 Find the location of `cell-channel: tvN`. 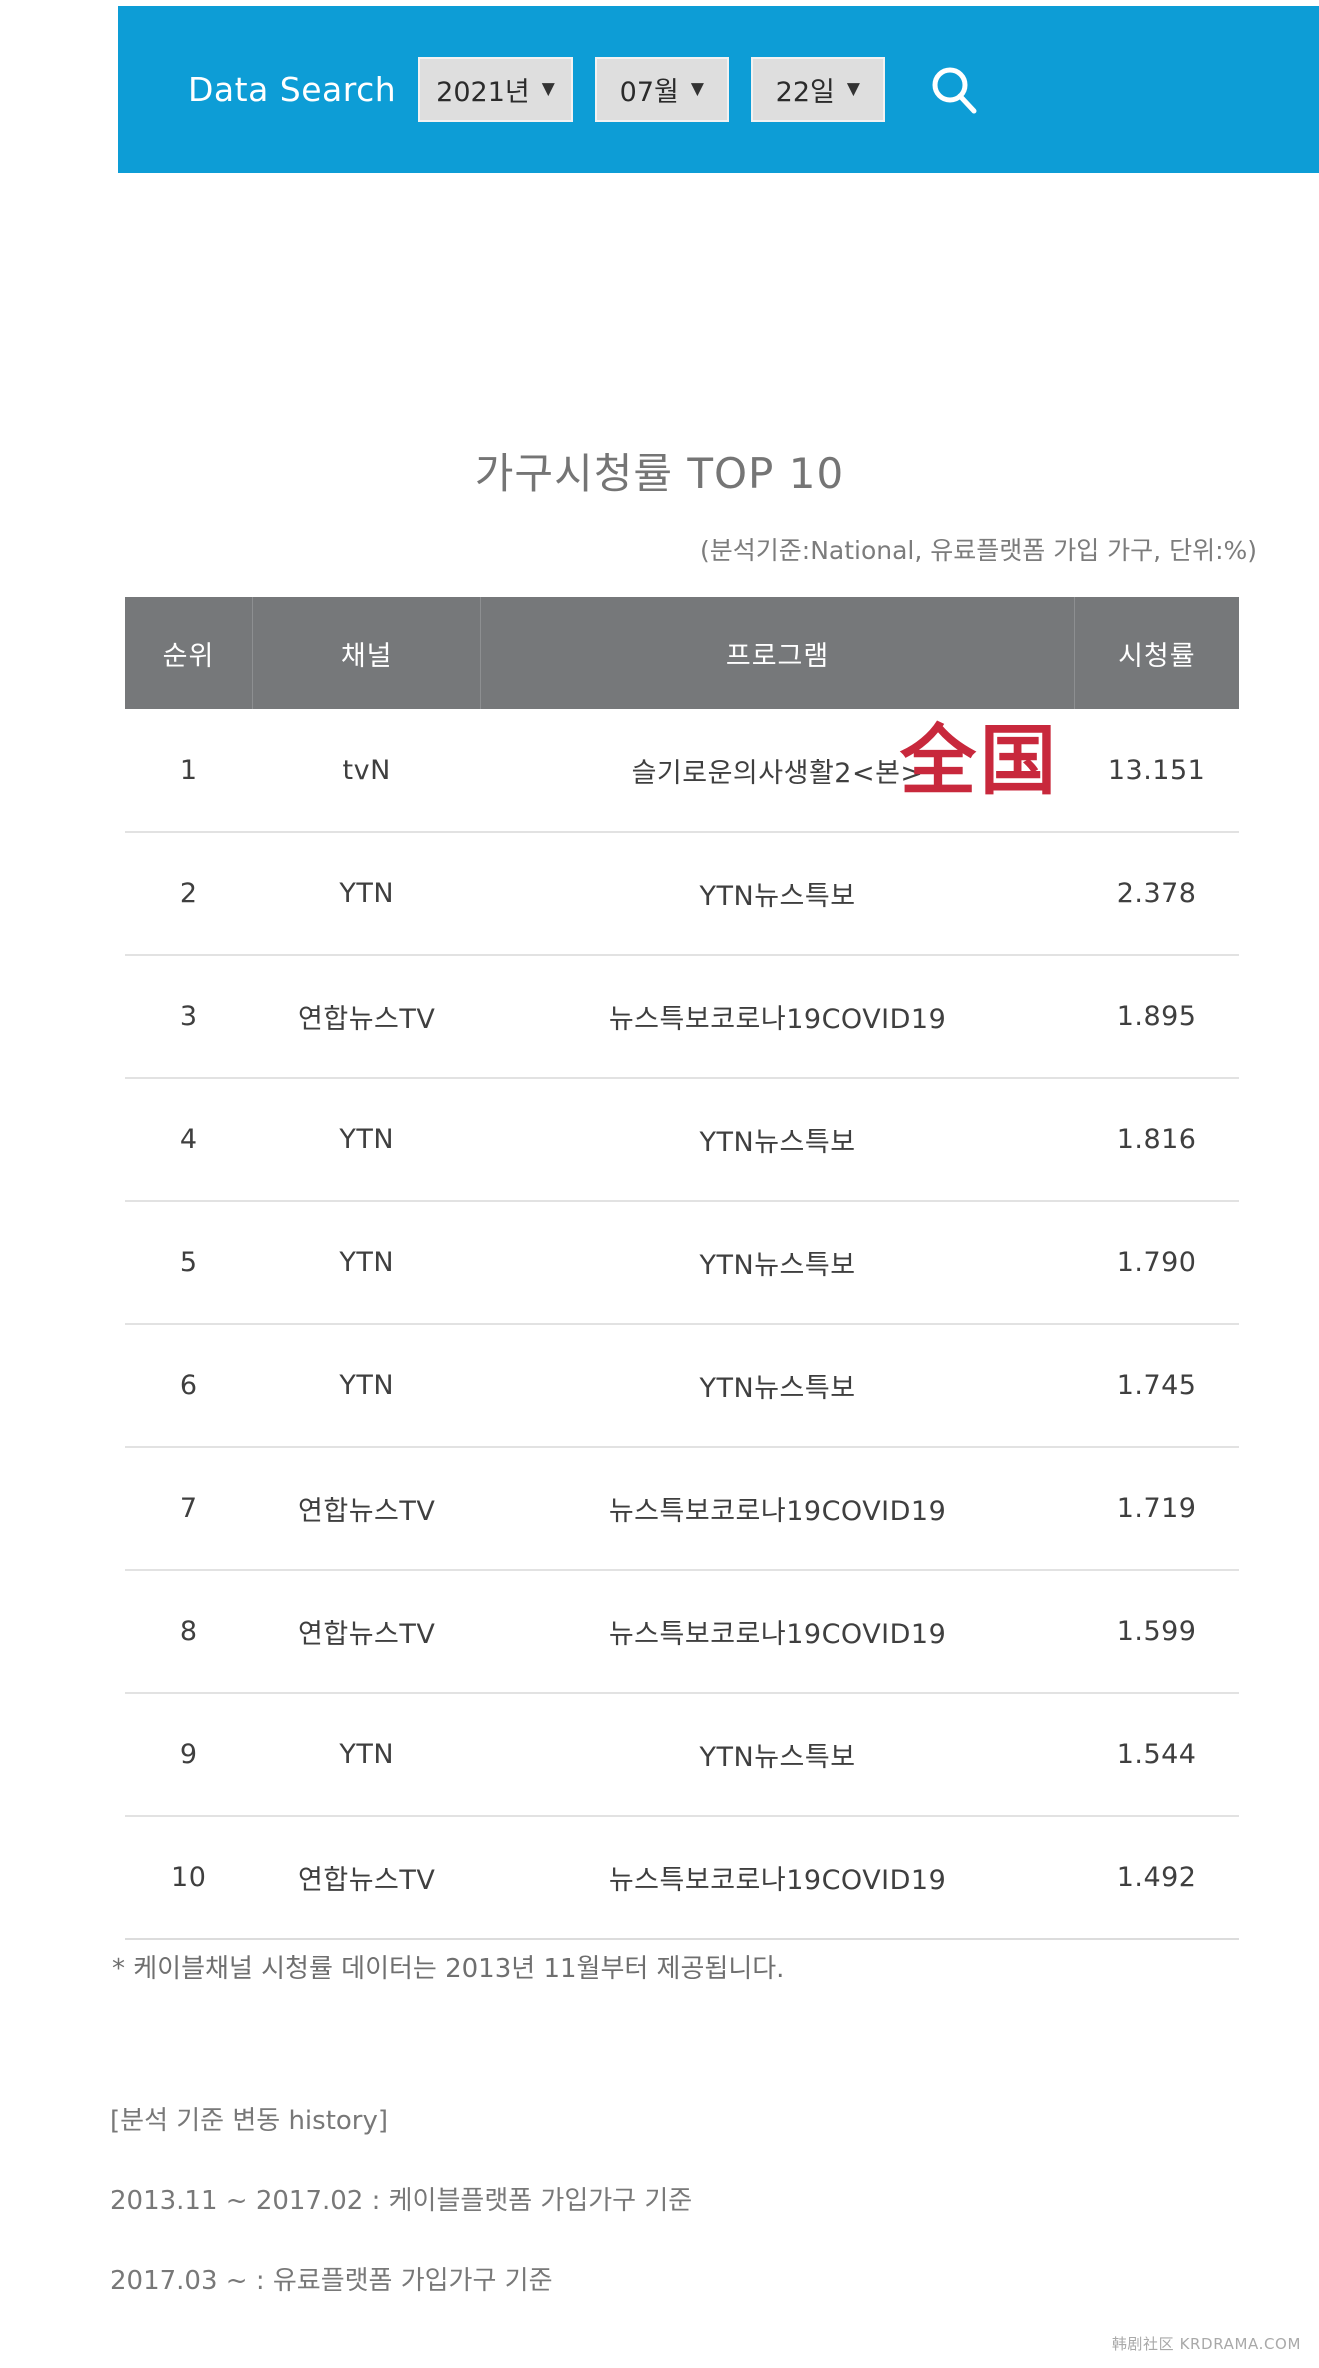

cell-channel: tvN is located at coordinates (366, 771).